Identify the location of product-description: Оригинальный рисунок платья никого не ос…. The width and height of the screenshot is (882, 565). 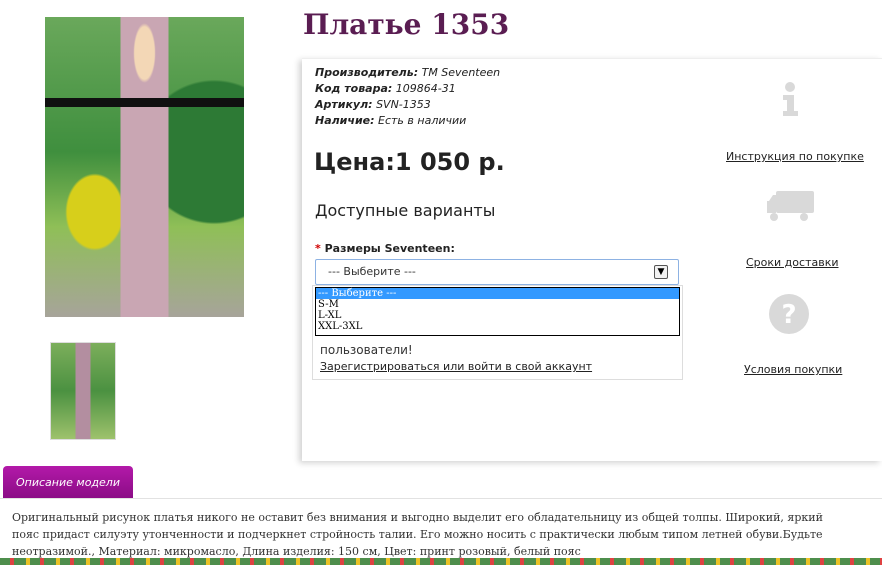
(417, 534).